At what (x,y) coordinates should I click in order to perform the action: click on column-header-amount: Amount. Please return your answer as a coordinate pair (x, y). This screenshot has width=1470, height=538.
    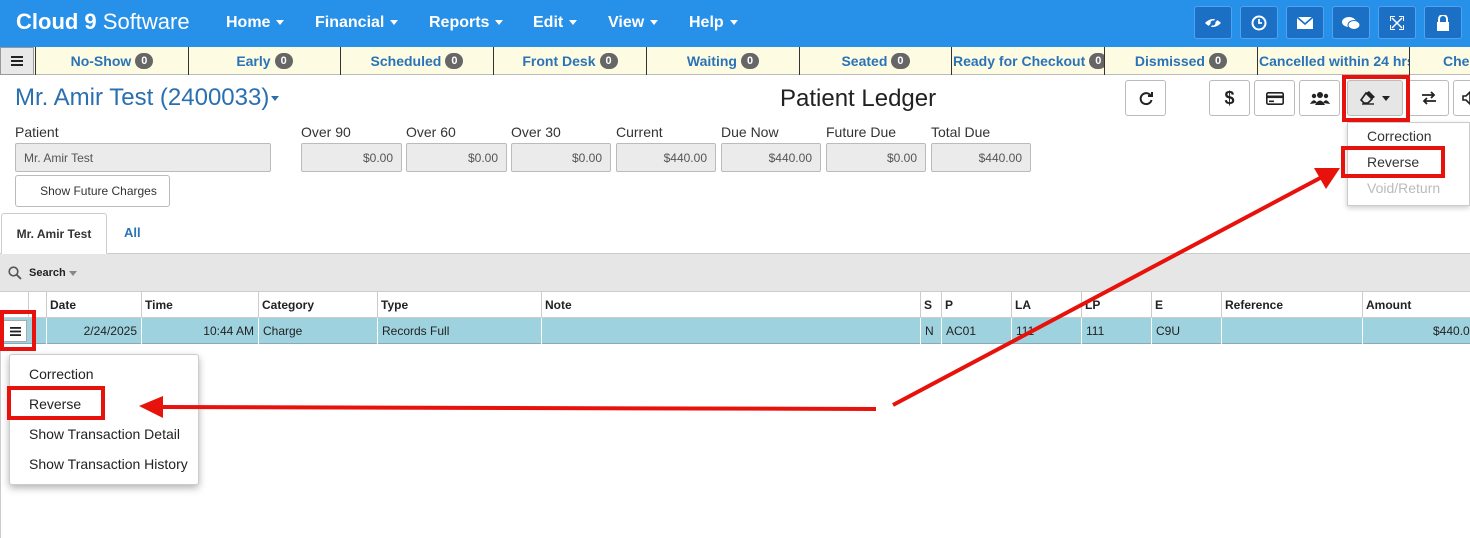
    Looking at the image, I should click on (1416, 305).